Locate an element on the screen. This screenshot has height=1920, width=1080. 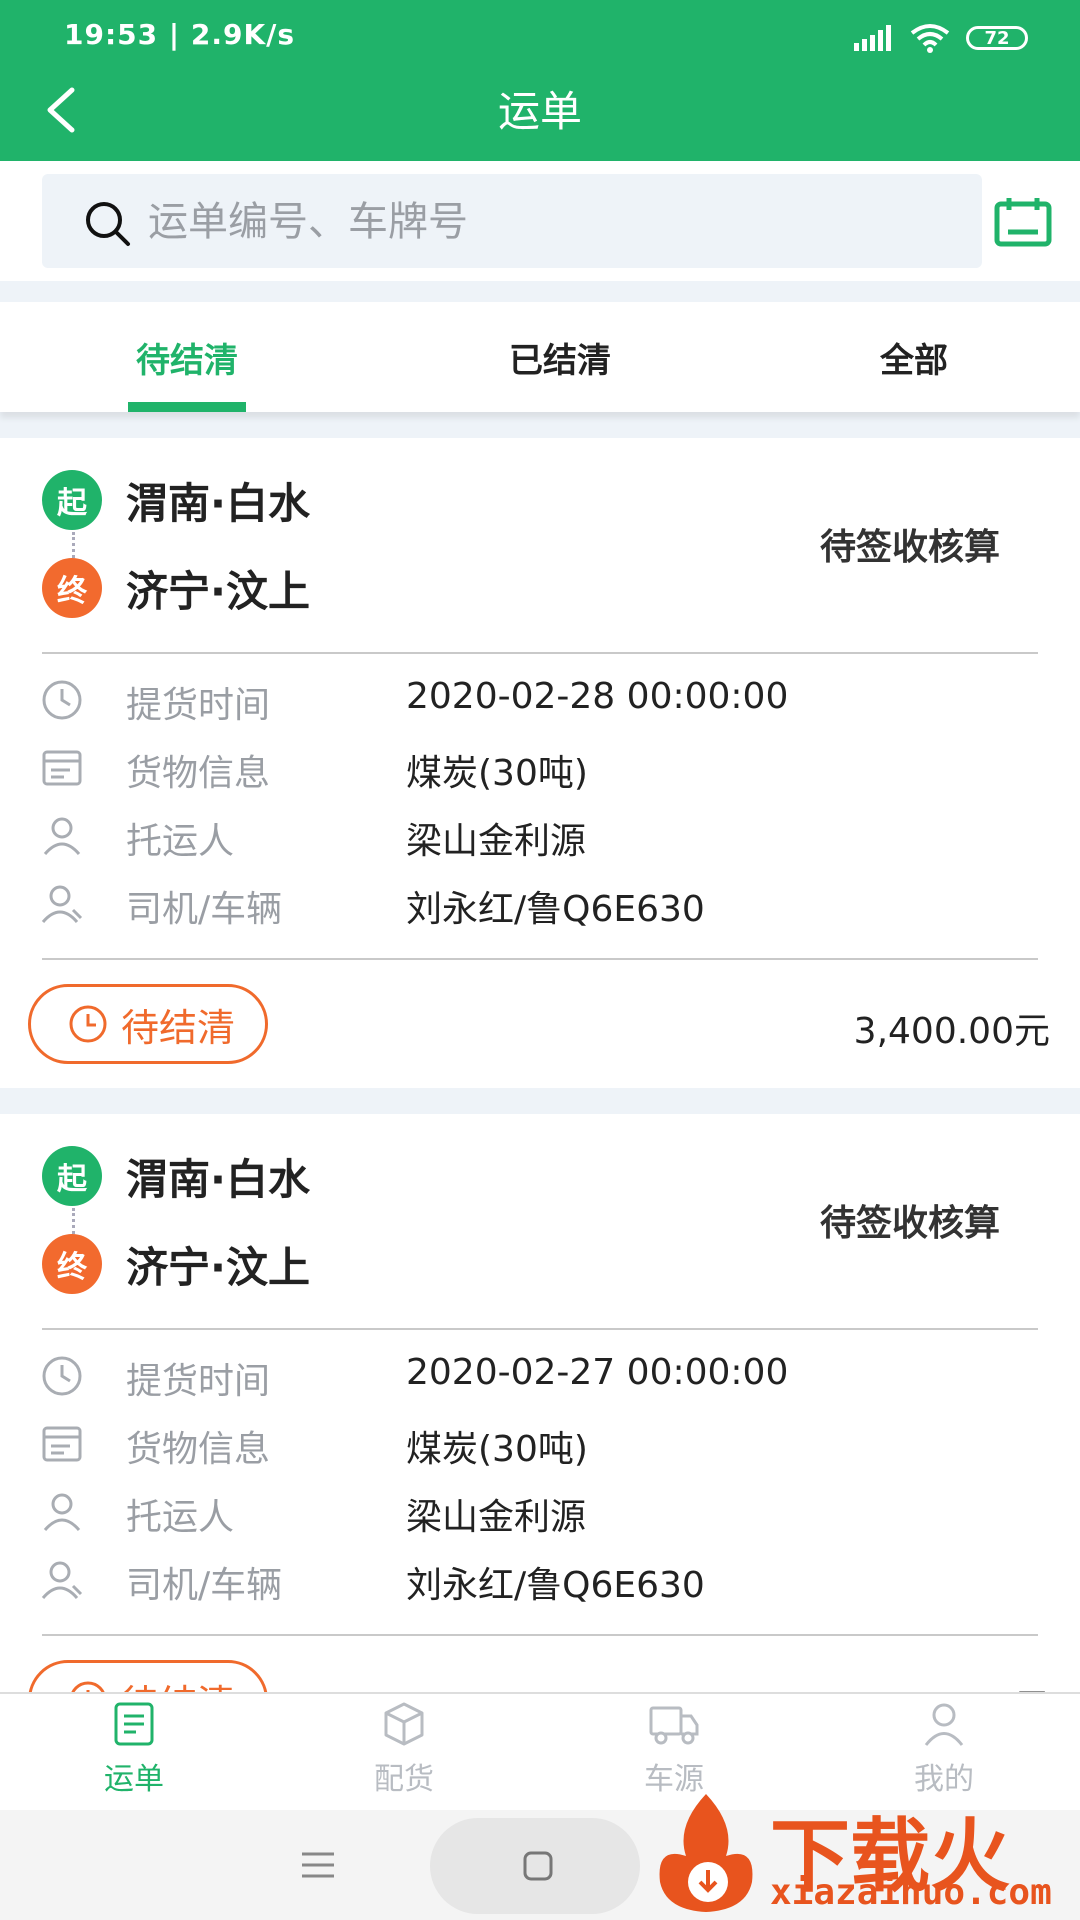
nav-dispatch: 配货 is located at coordinates (404, 1752).